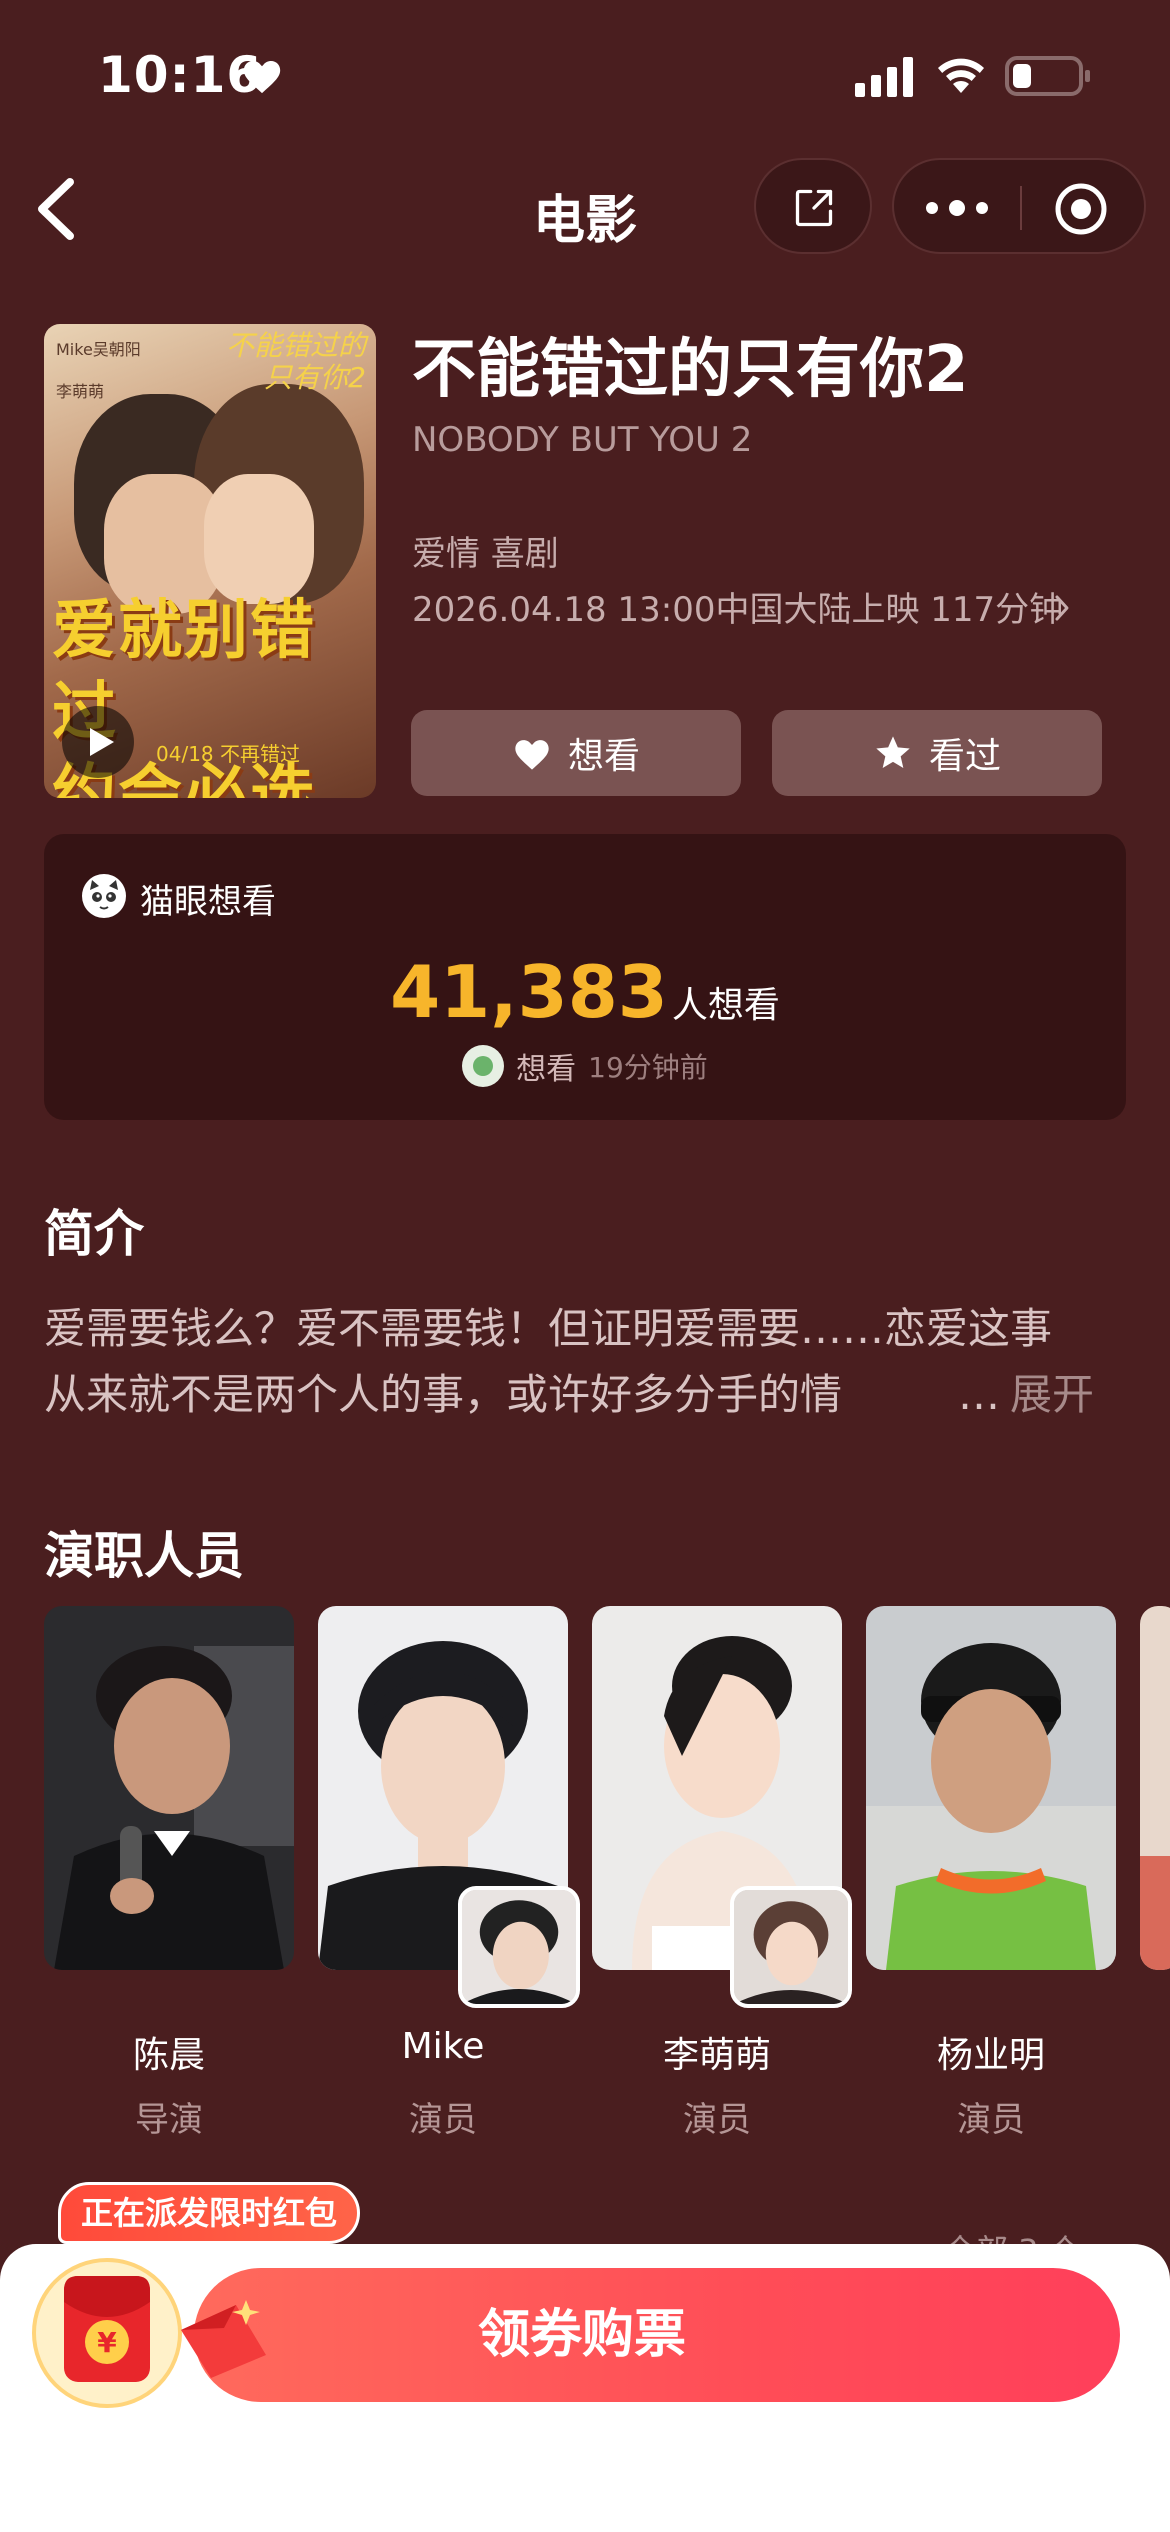  What do you see at coordinates (585, 1066) in the screenshot?
I see `recent-activity: 想看 19分钟前` at bounding box center [585, 1066].